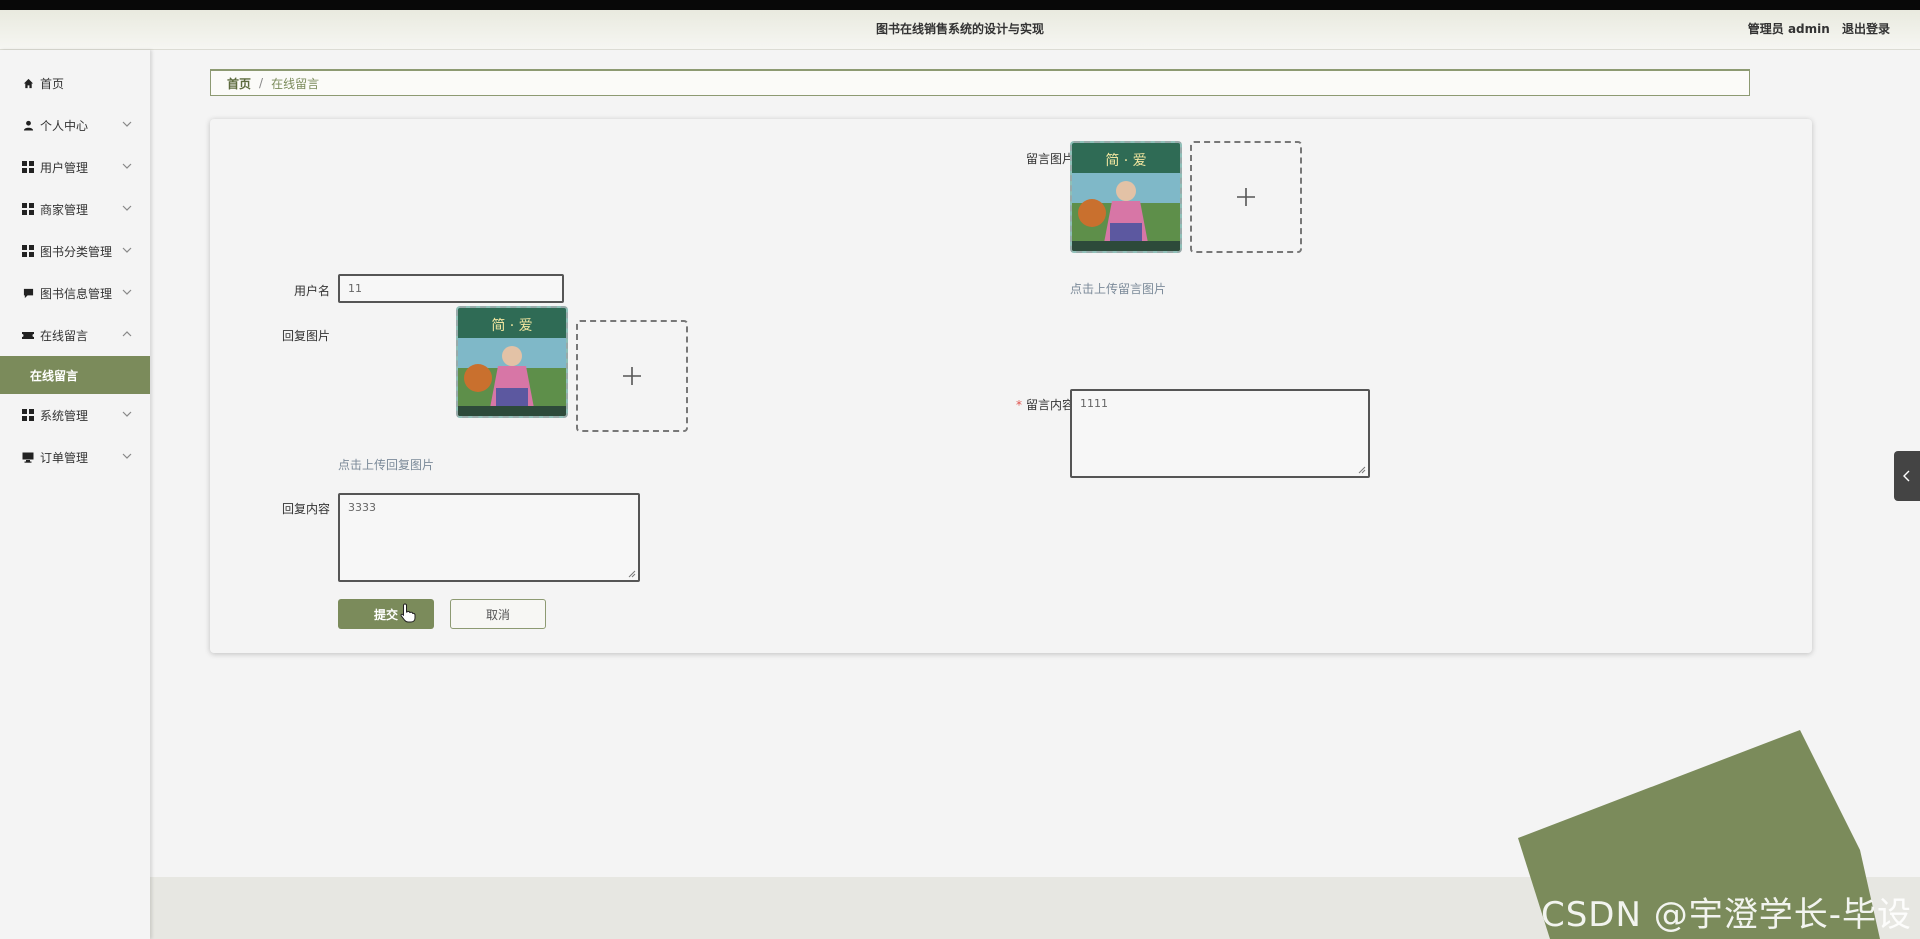  What do you see at coordinates (1094, 403) in the screenshot?
I see `message-content-value: 1111` at bounding box center [1094, 403].